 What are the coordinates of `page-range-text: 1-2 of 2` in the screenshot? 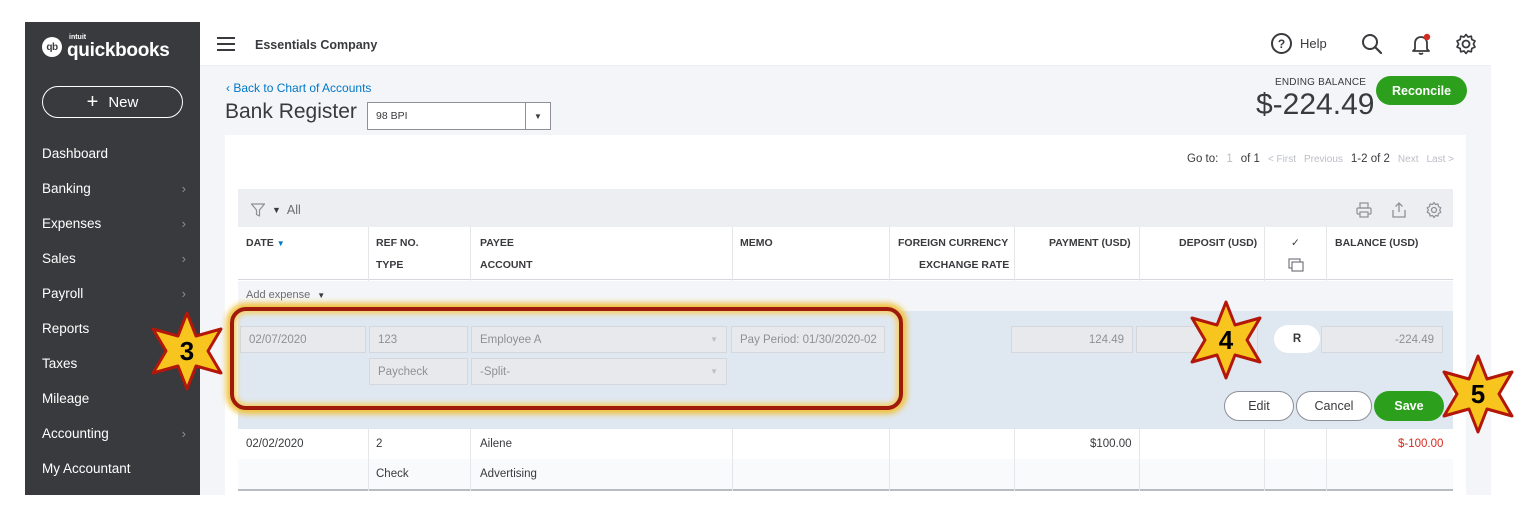 It's located at (1370, 159).